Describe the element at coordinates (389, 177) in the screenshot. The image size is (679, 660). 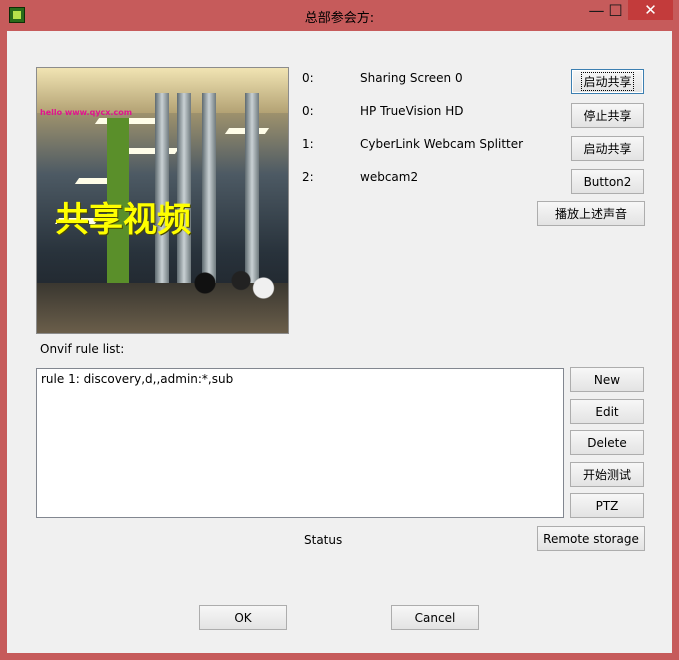
I see `device-name: webcam2` at that location.